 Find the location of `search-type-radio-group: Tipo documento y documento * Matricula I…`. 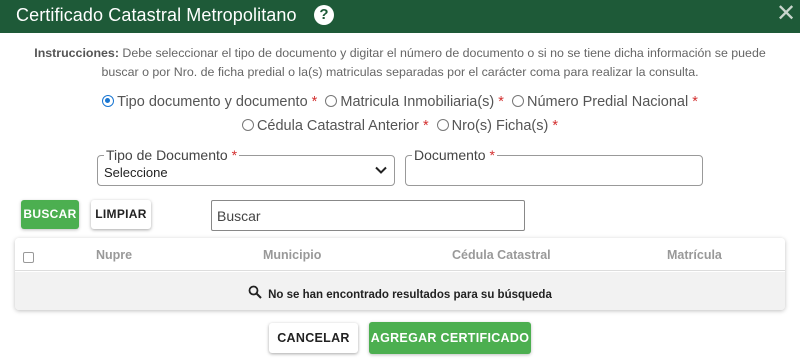

search-type-radio-group: Tipo documento y documento * Matricula I… is located at coordinates (400, 102).